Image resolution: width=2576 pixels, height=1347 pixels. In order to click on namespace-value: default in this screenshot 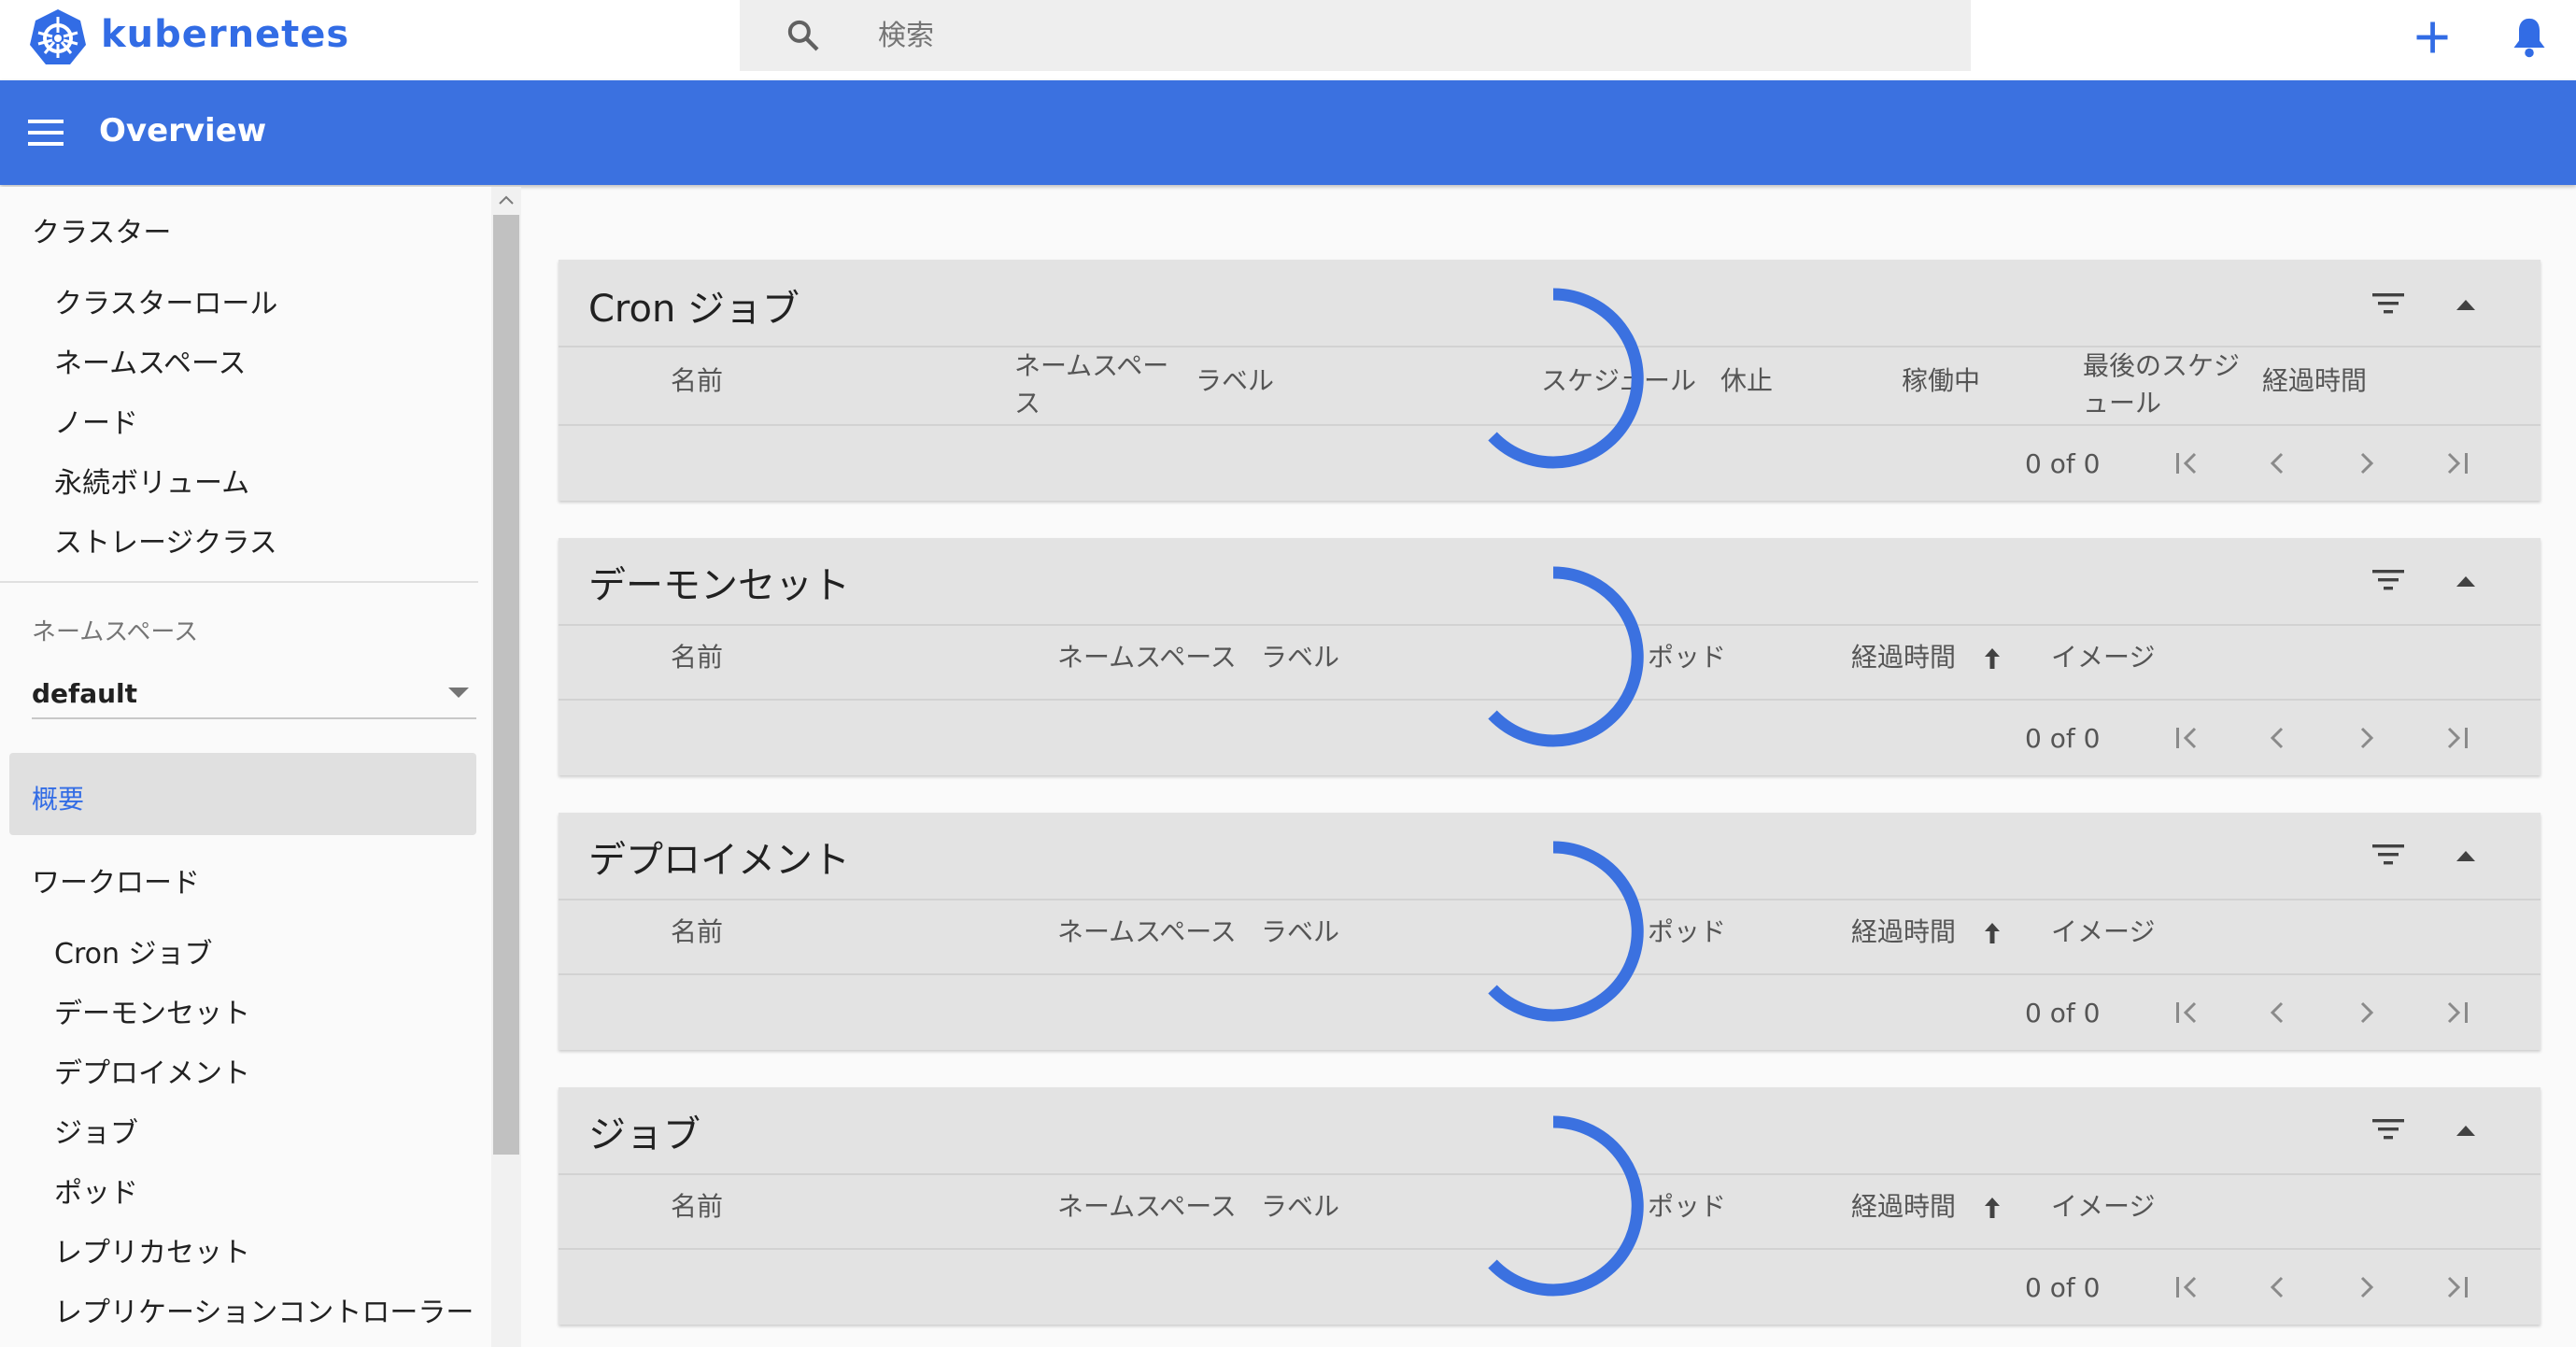, I will do `click(85, 693)`.